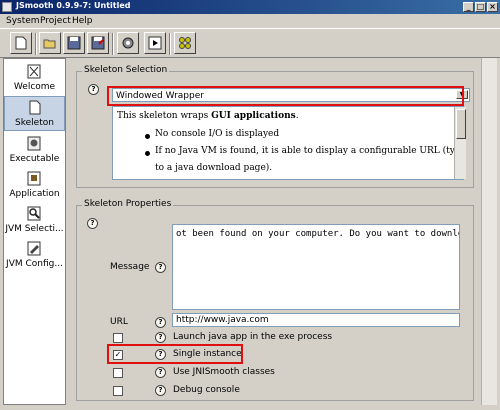 Image resolution: width=500 pixels, height=410 pixels. I want to click on welcome-icon, so click(34, 71).